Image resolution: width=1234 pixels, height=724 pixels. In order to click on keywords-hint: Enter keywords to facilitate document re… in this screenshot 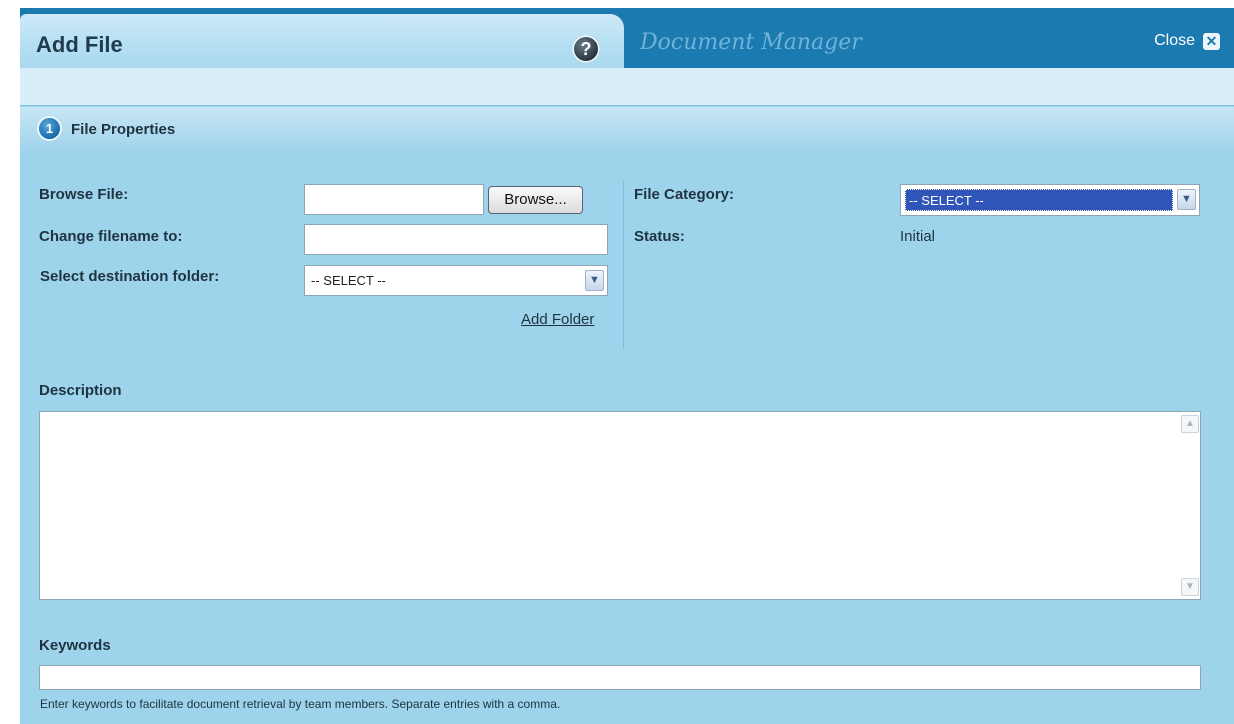, I will do `click(300, 704)`.